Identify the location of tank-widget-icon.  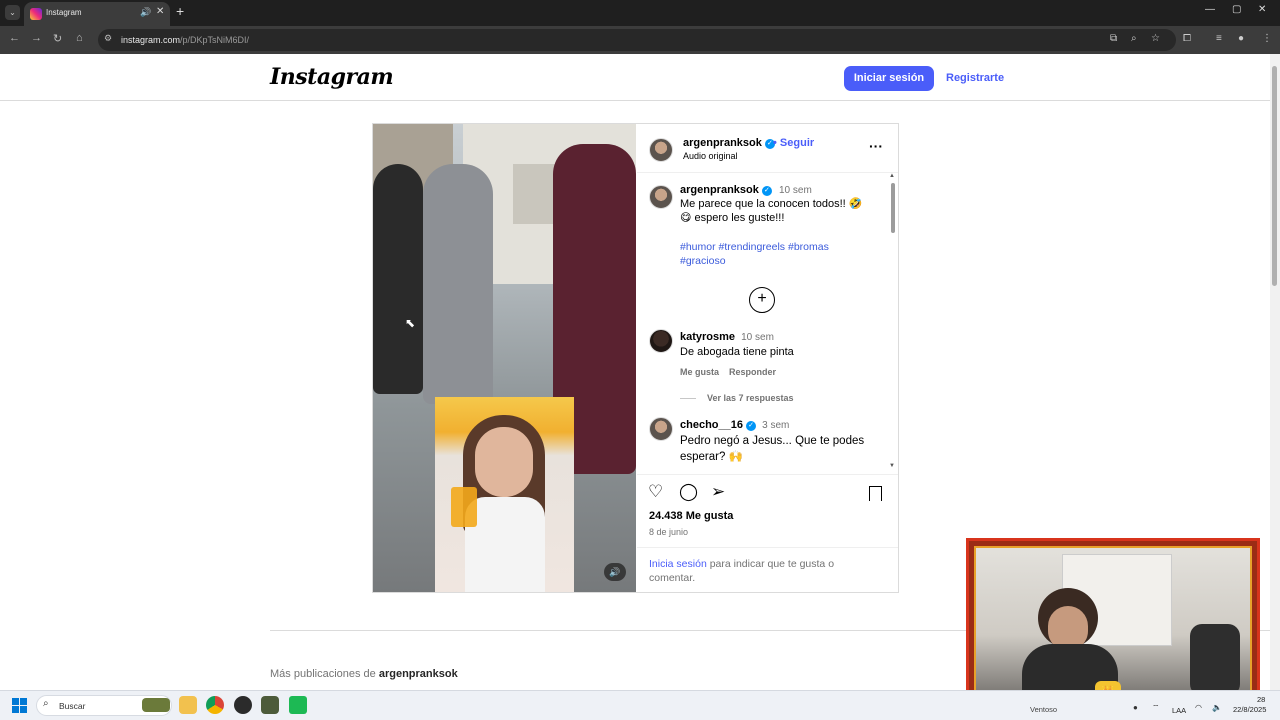
(156, 705).